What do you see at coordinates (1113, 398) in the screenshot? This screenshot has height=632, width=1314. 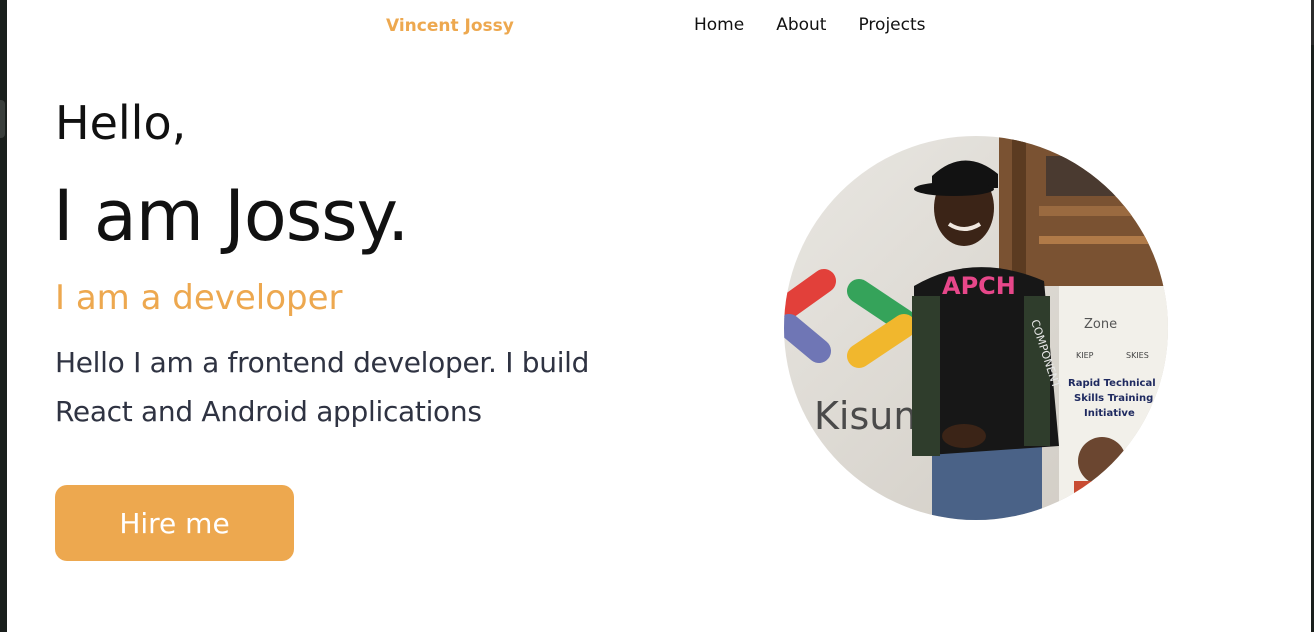 I see `banner-line-2: Skills Training` at bounding box center [1113, 398].